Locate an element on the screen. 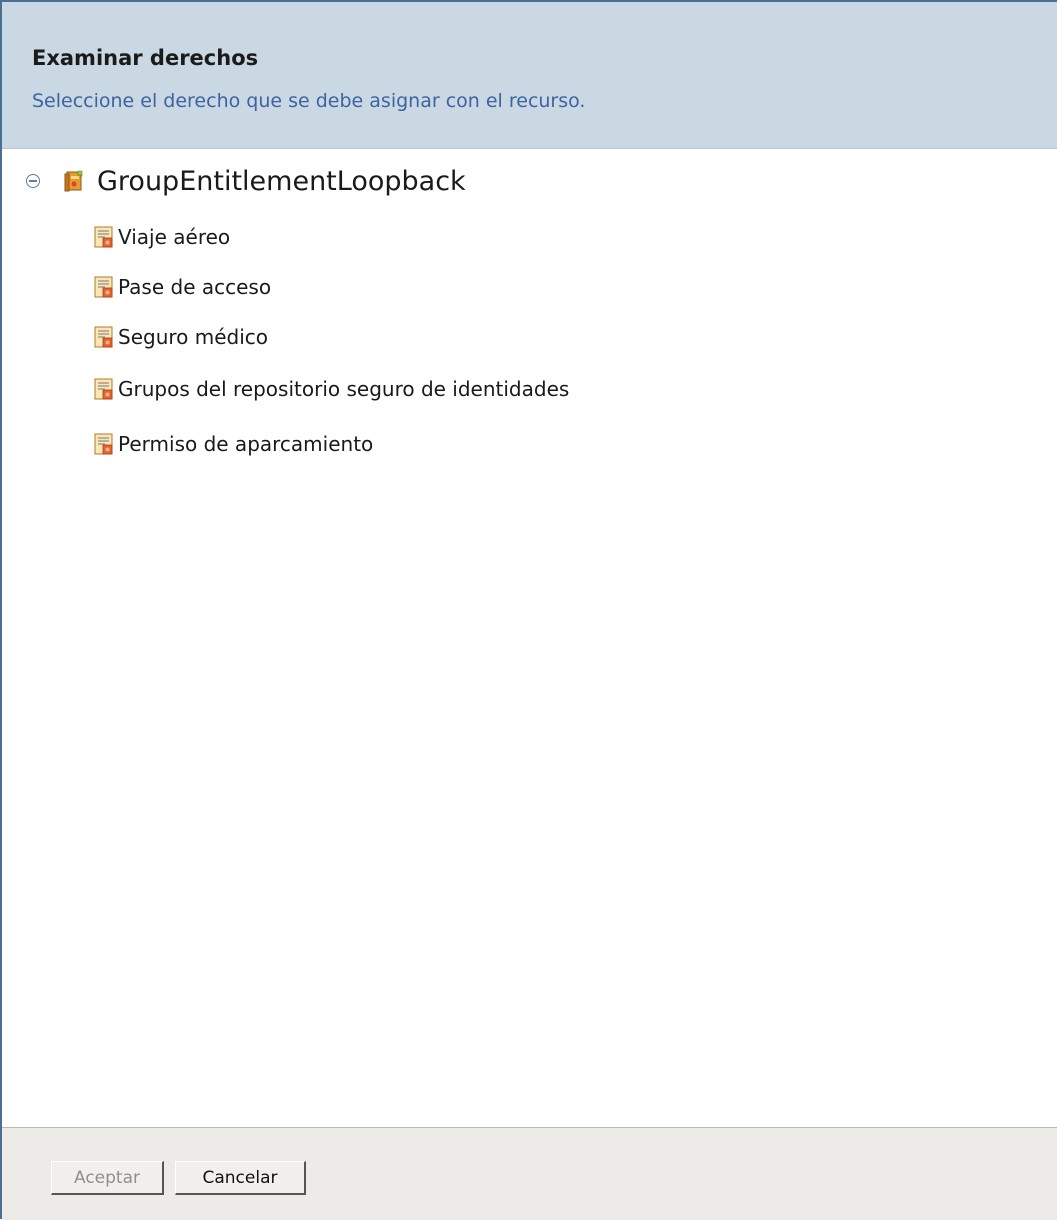 The image size is (1057, 1220). tree-item-pase-de-acceso: Pase de acceso is located at coordinates (182, 287).